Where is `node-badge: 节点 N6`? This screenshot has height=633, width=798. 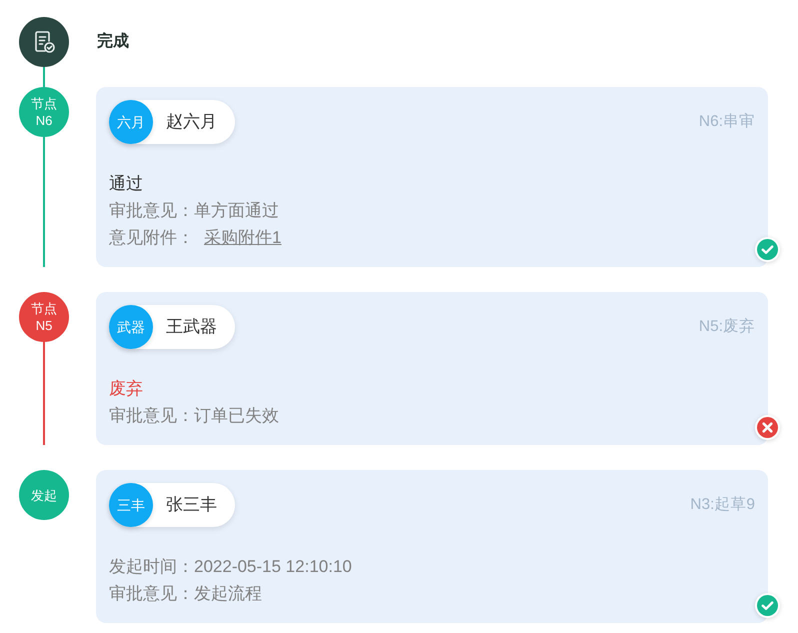 node-badge: 节点 N6 is located at coordinates (44, 112).